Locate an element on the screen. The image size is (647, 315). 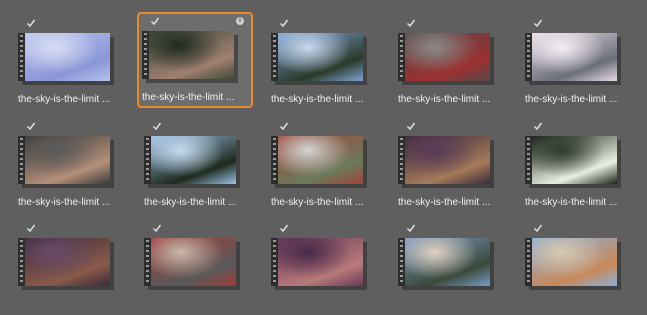
mountain-clip-thumbnail is located at coordinates (574, 57).